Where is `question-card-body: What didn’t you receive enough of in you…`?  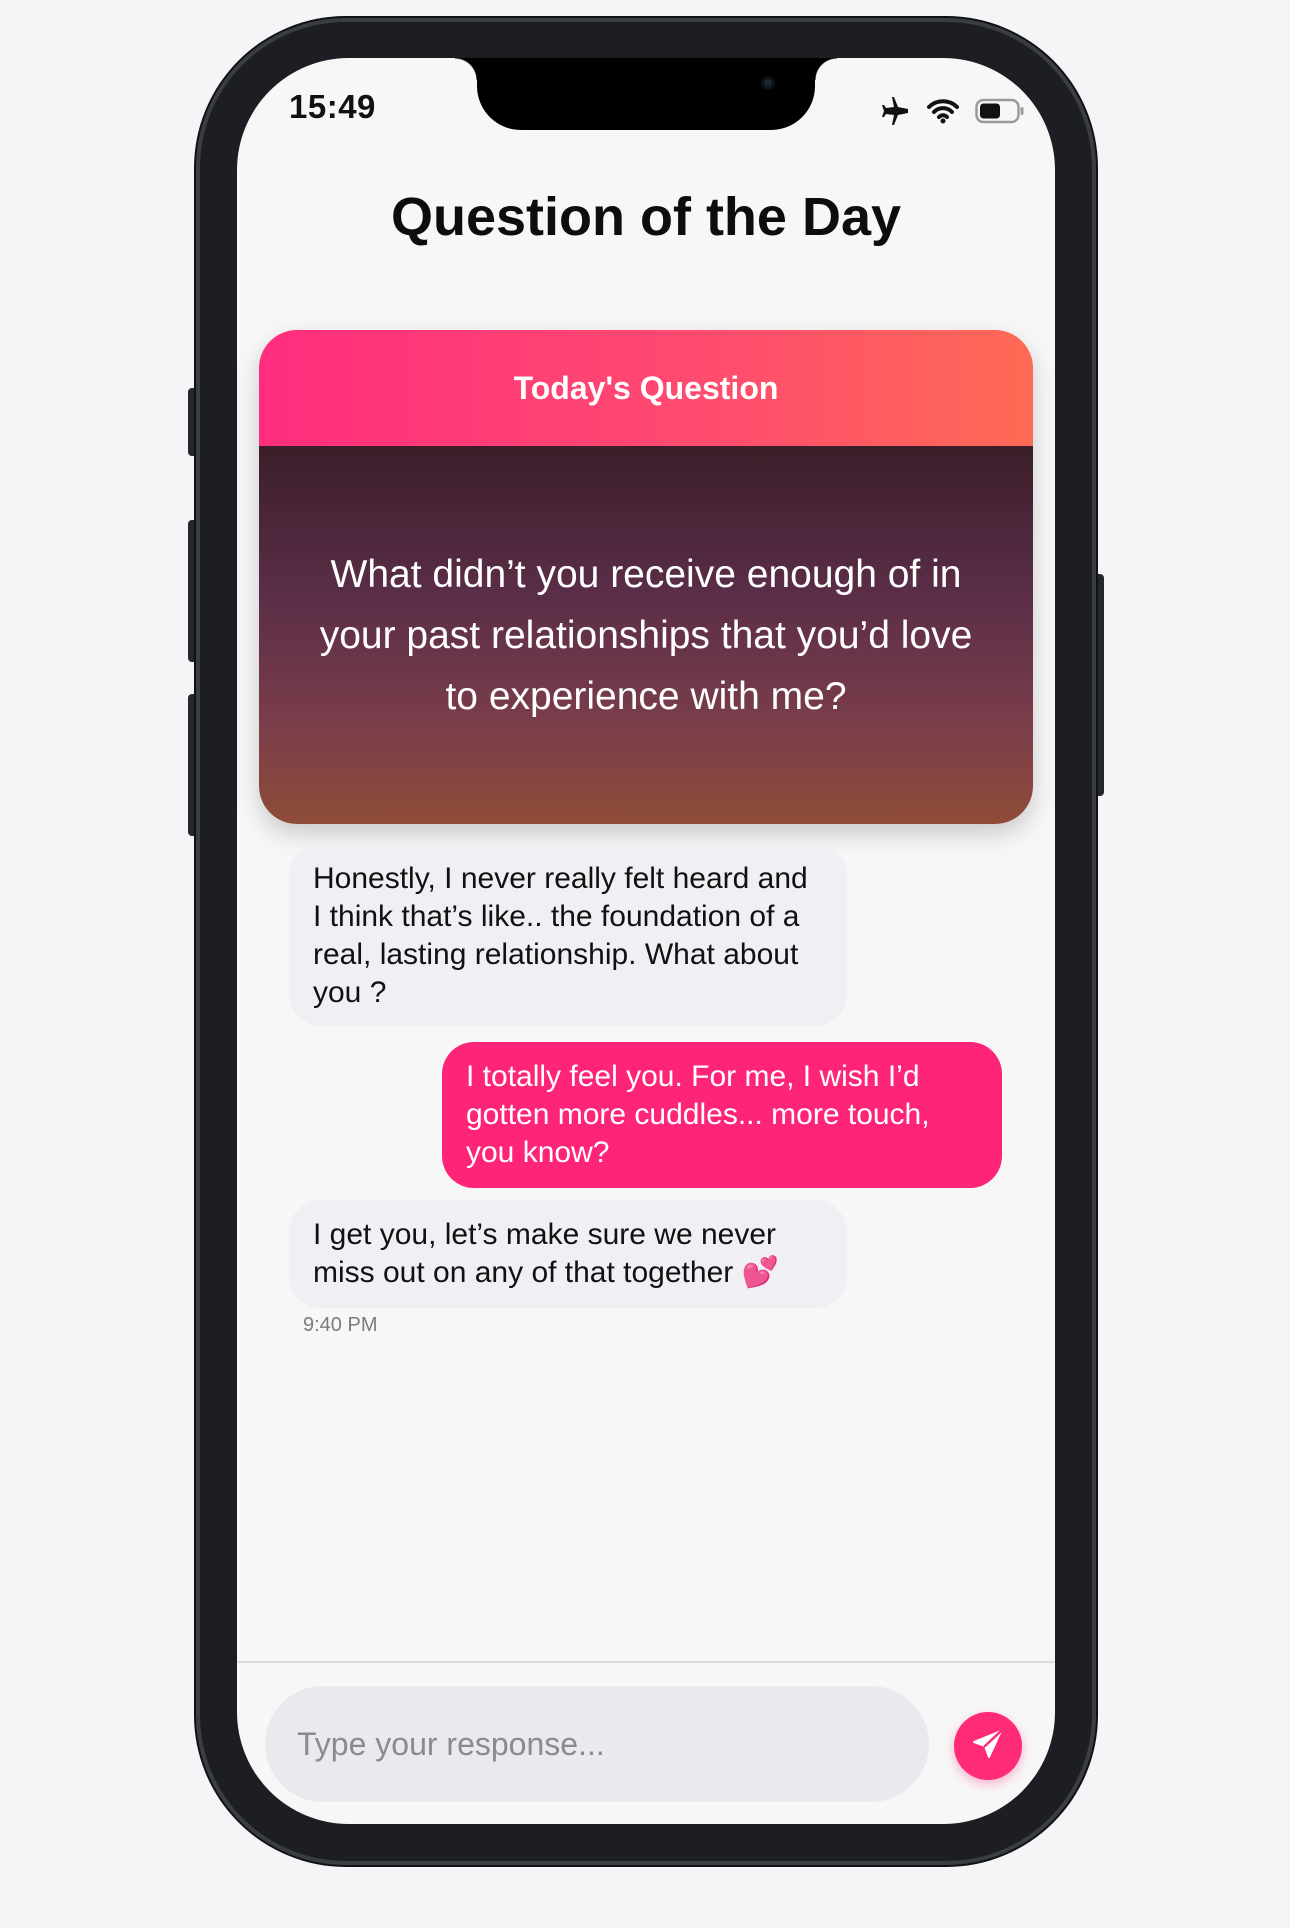 question-card-body: What didn’t you receive enough of in you… is located at coordinates (646, 635).